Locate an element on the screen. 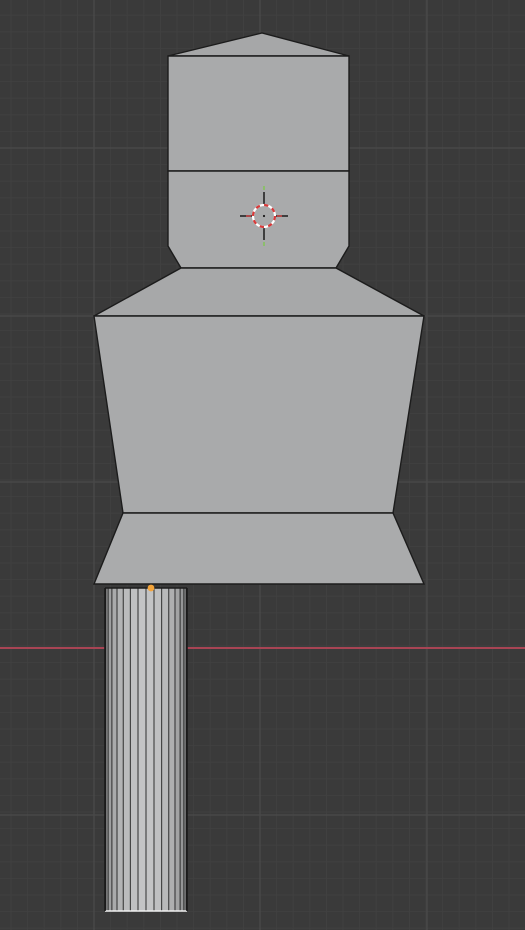 Image resolution: width=525 pixels, height=930 pixels. torso-face is located at coordinates (259, 414).